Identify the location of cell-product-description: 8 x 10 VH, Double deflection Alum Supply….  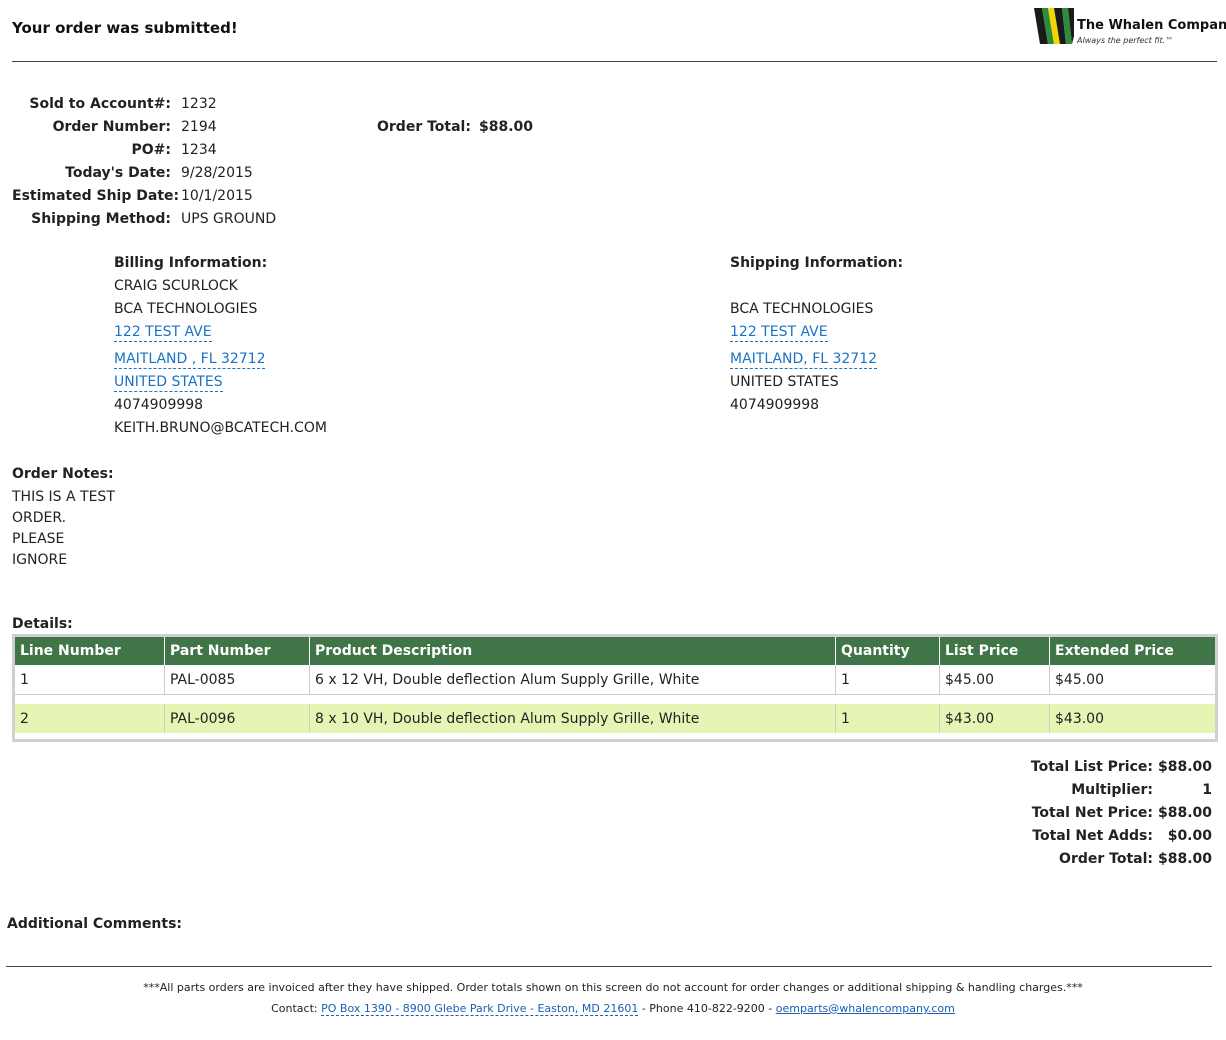
(572, 718).